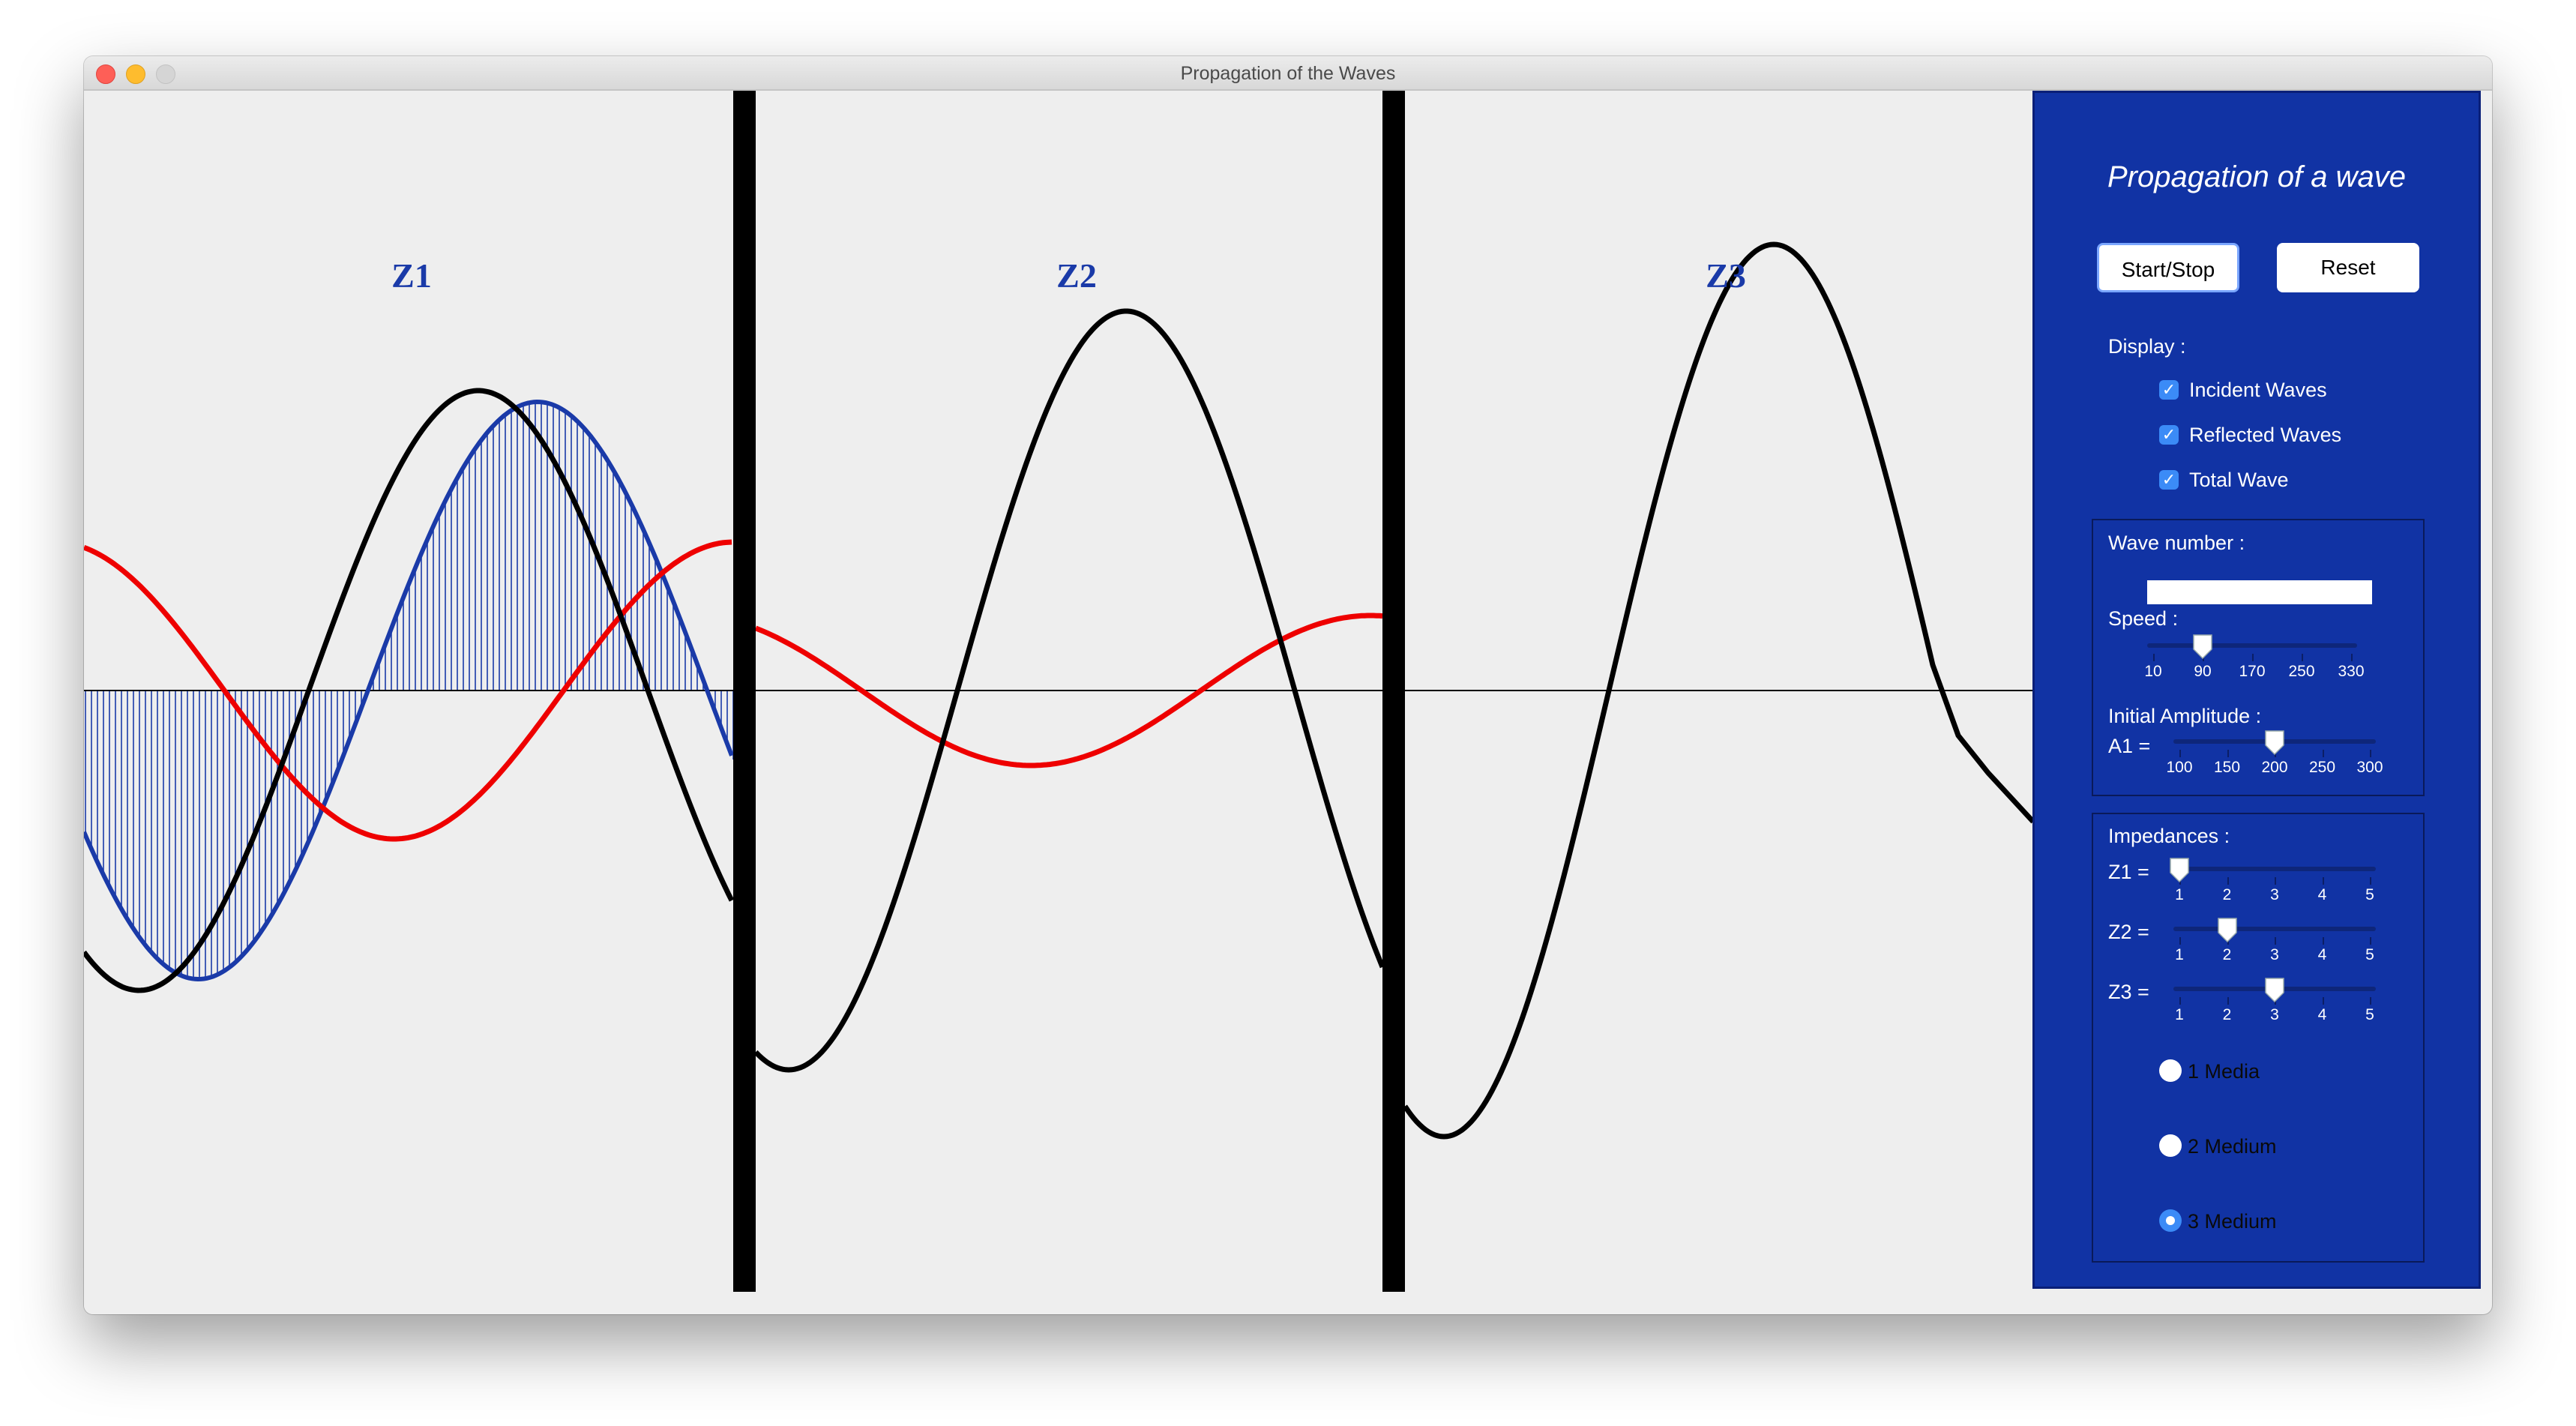 The height and width of the screenshot is (1426, 2576). I want to click on zone-label-z2: Z2, so click(1076, 275).